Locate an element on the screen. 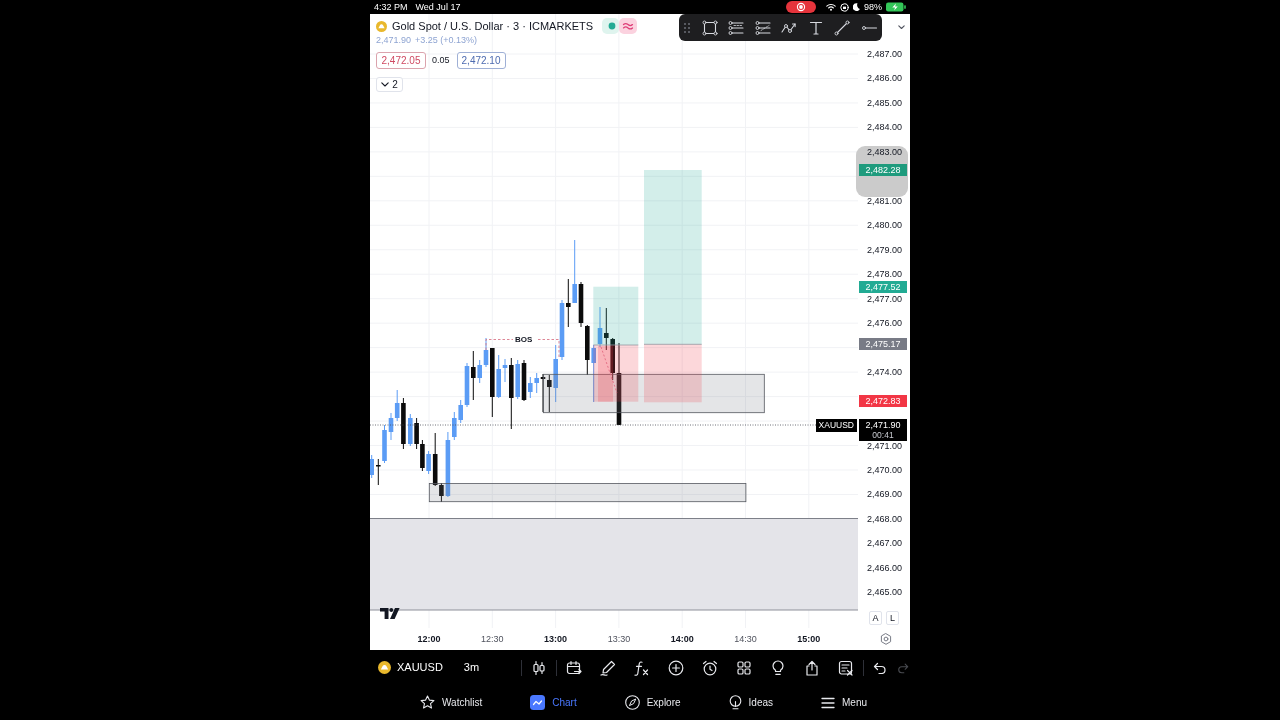 This screenshot has height=720, width=1280. time-axis-label: 15:00 is located at coordinates (809, 639).